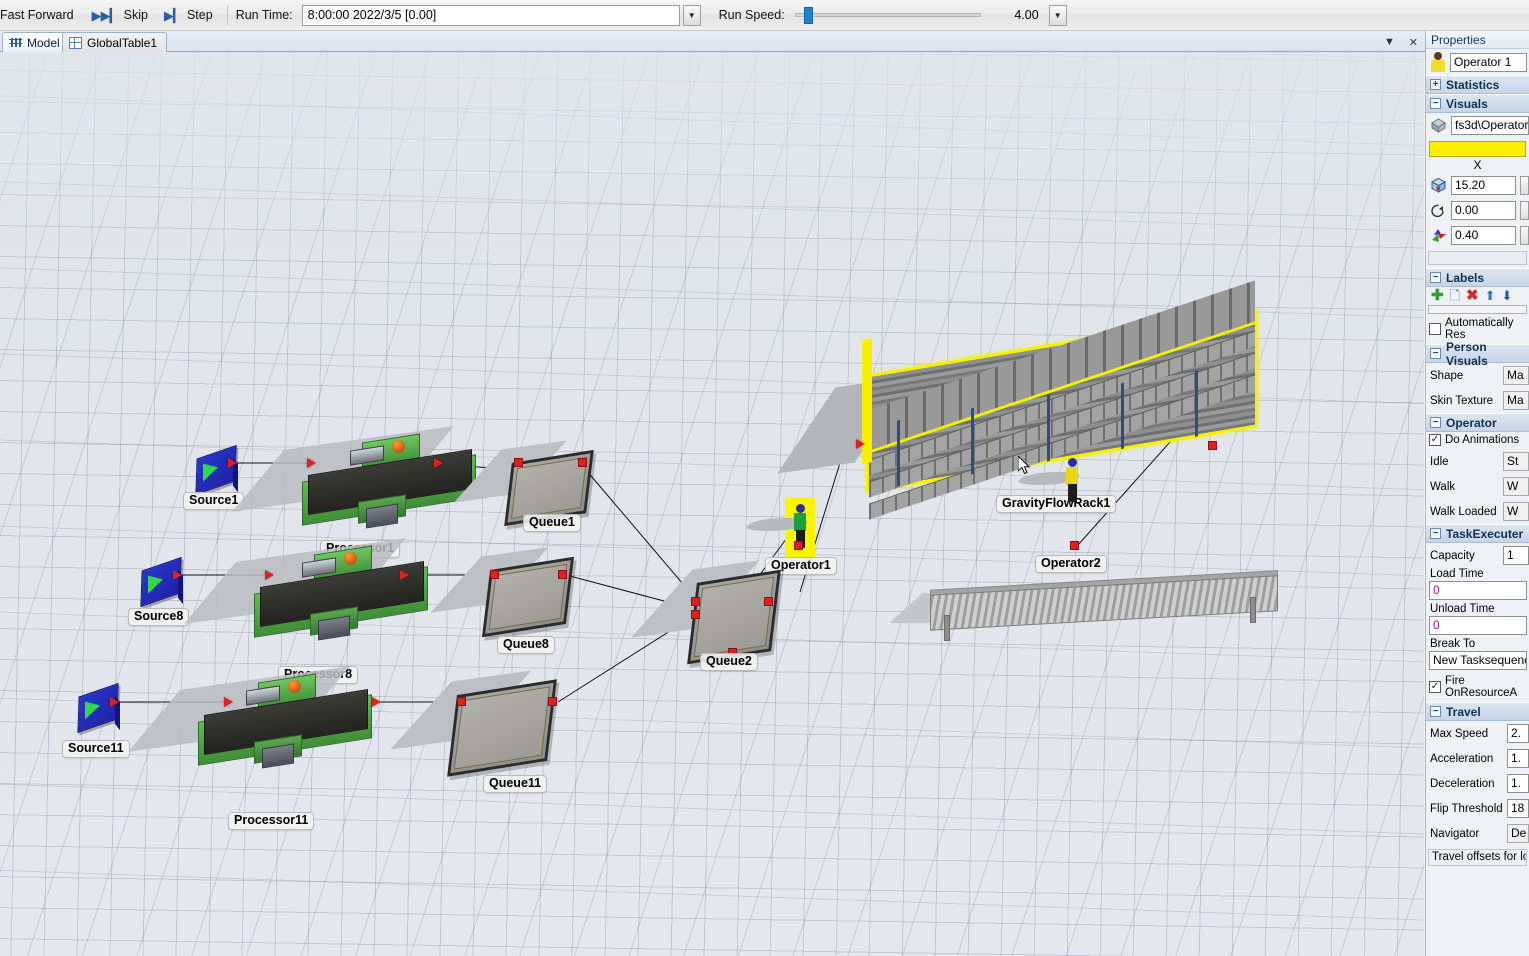 This screenshot has width=1529, height=956. What do you see at coordinates (1516, 461) in the screenshot?
I see `idle-select: St` at bounding box center [1516, 461].